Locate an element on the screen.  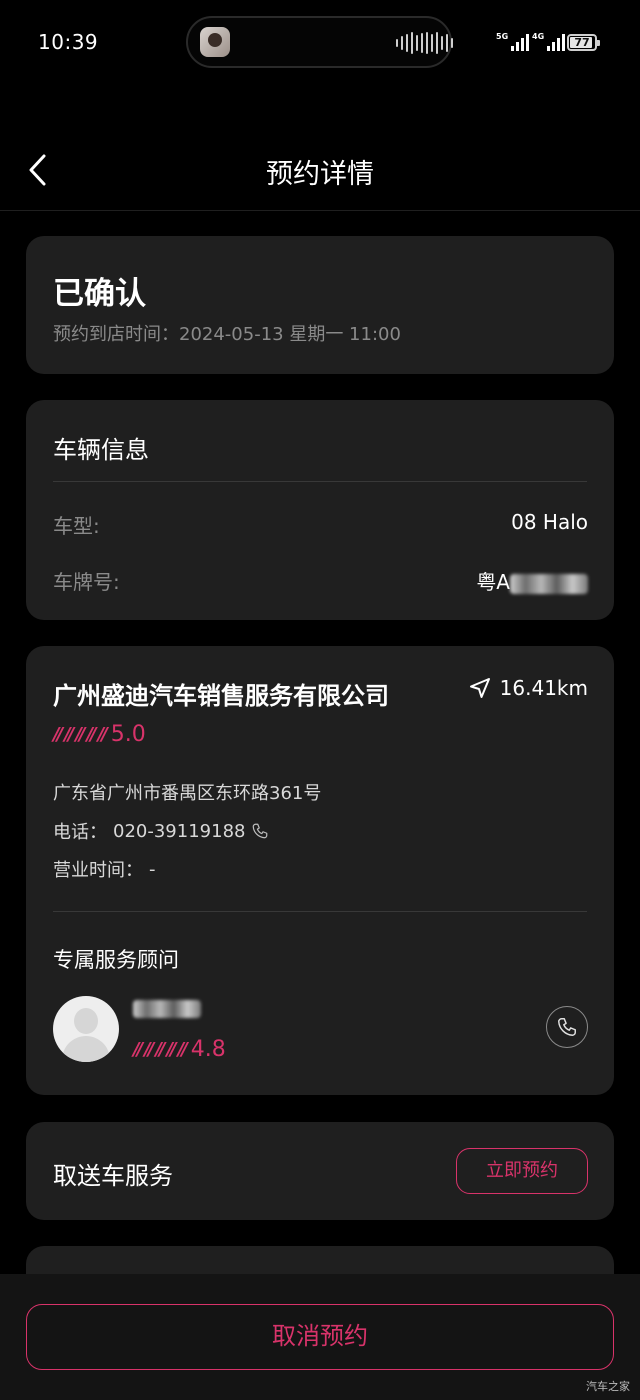
plate-value: 粤A is located at coordinates (532, 580).